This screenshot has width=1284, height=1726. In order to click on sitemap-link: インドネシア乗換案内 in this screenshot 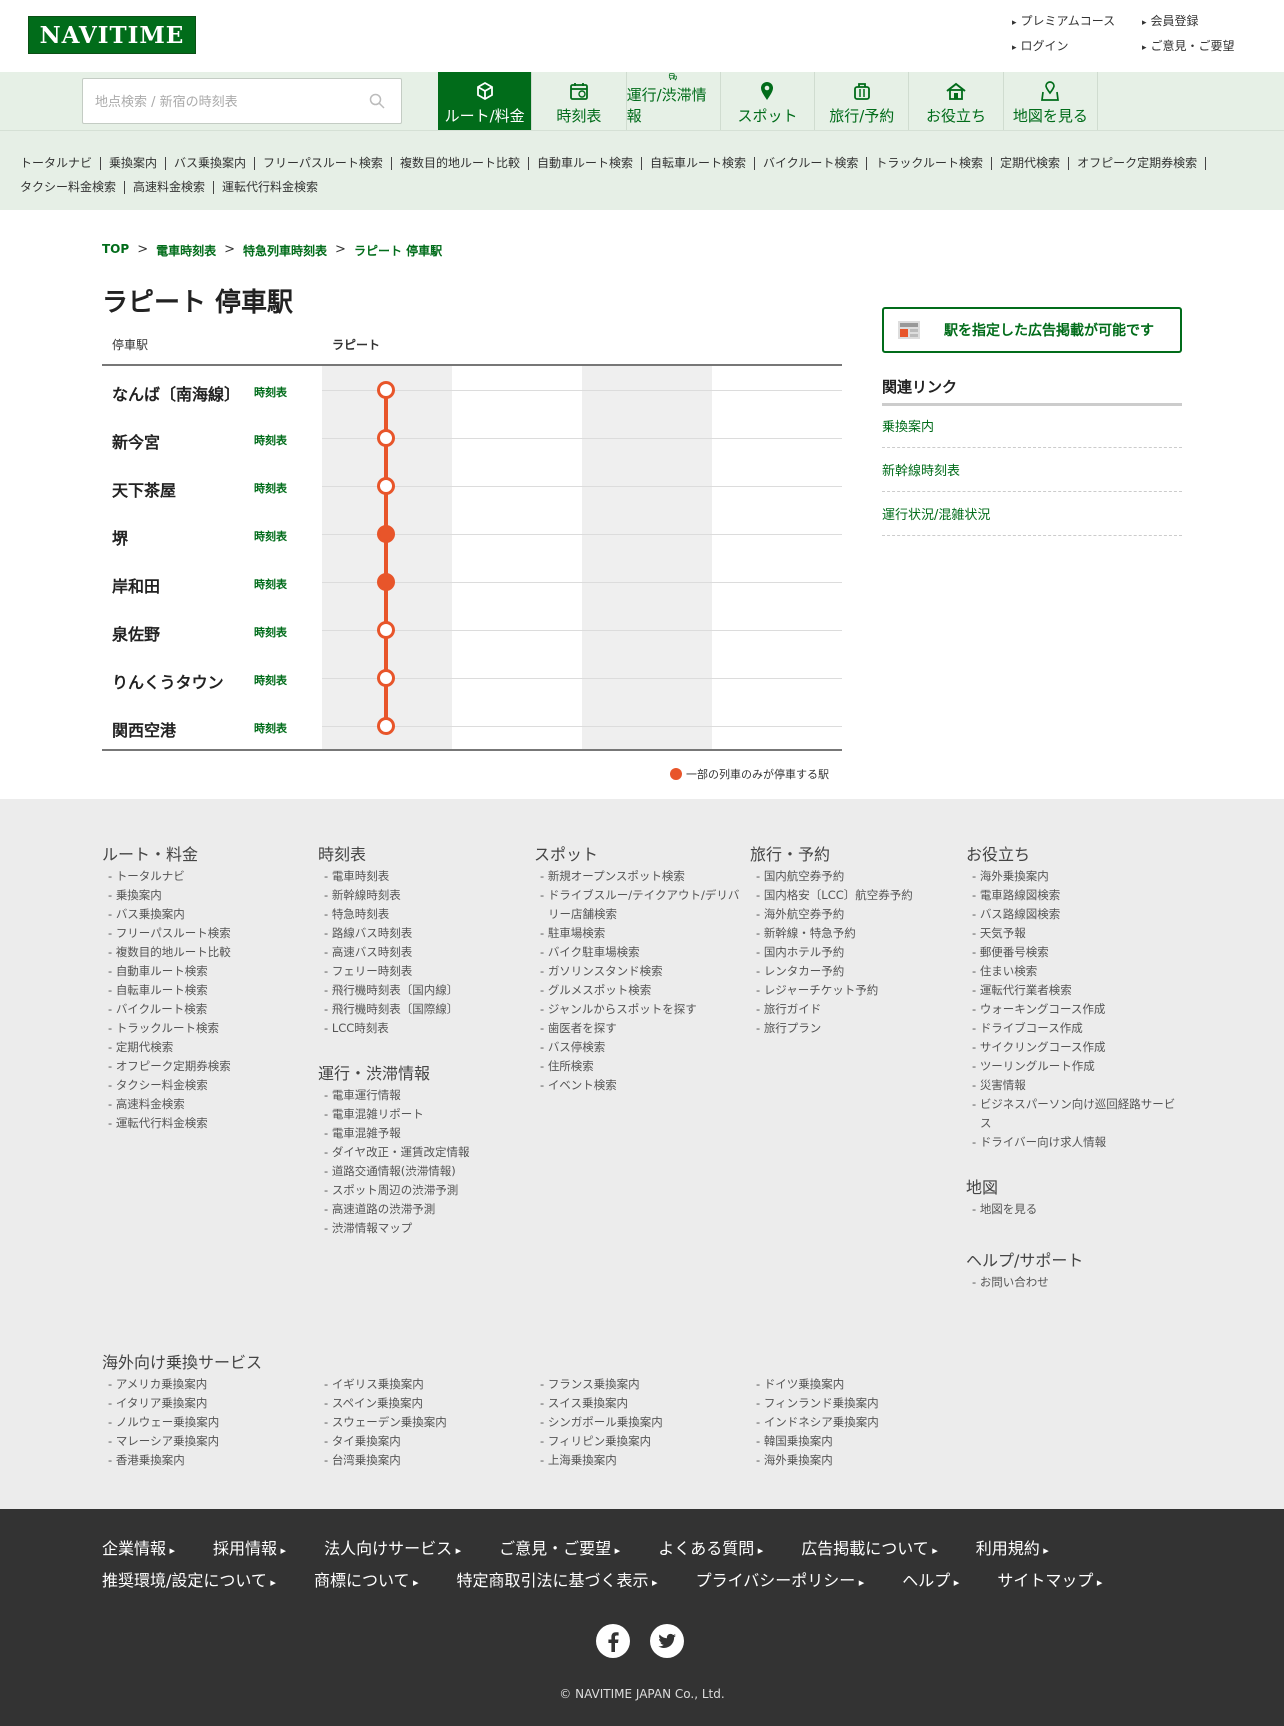, I will do `click(858, 1422)`.